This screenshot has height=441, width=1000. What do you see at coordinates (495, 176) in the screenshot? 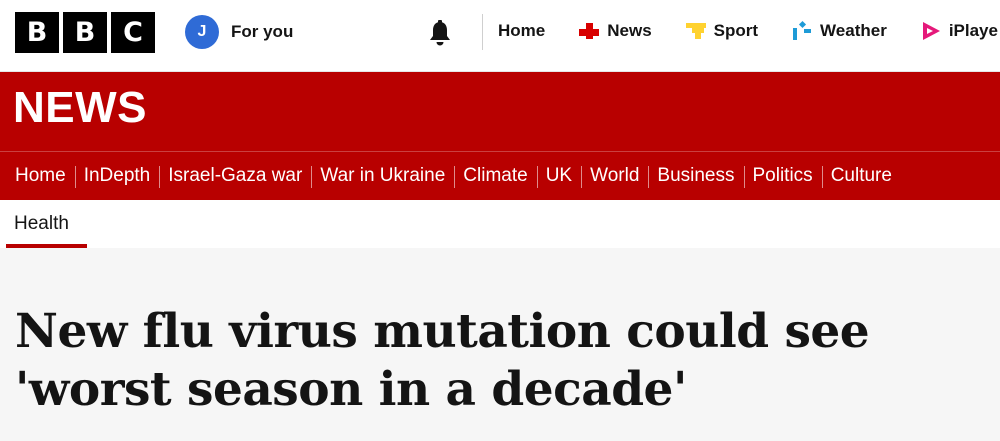
I see `news-nav-item-climate: Climate` at bounding box center [495, 176].